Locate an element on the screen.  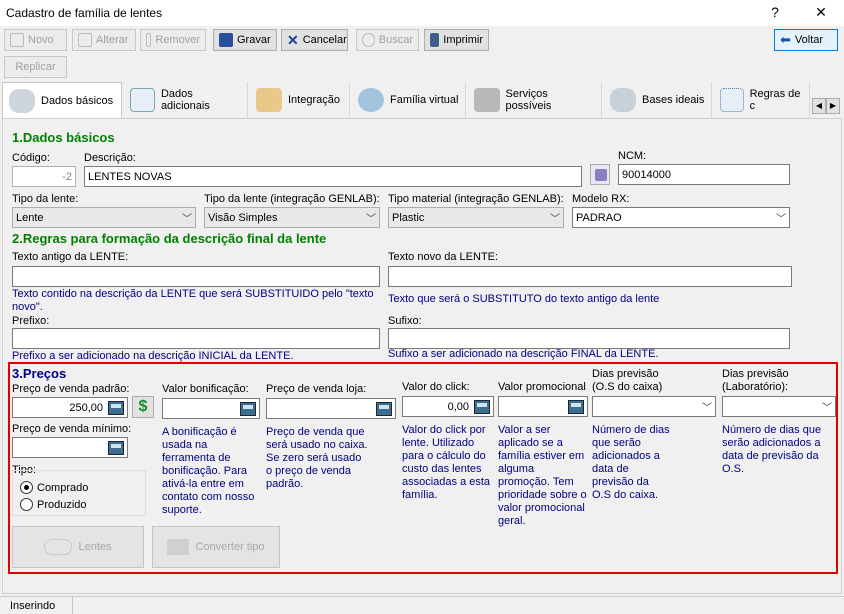
checklist-icon is located at coordinates (142, 100).